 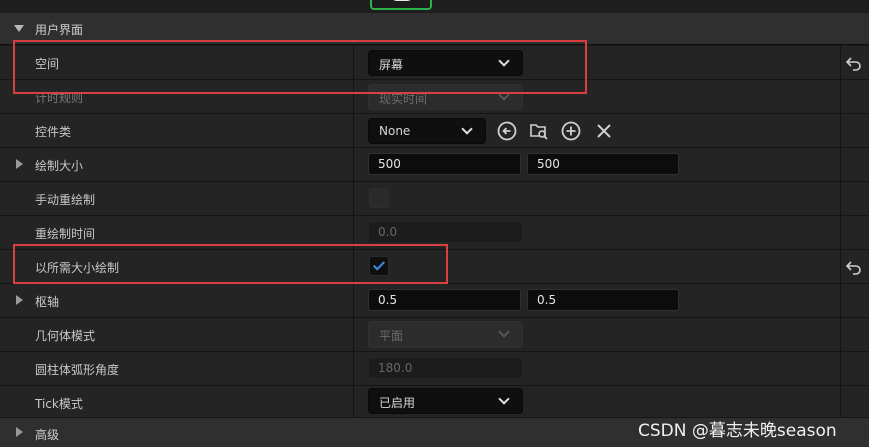 I want to click on watermark: CSDN @暮志未晚season, so click(x=737, y=431).